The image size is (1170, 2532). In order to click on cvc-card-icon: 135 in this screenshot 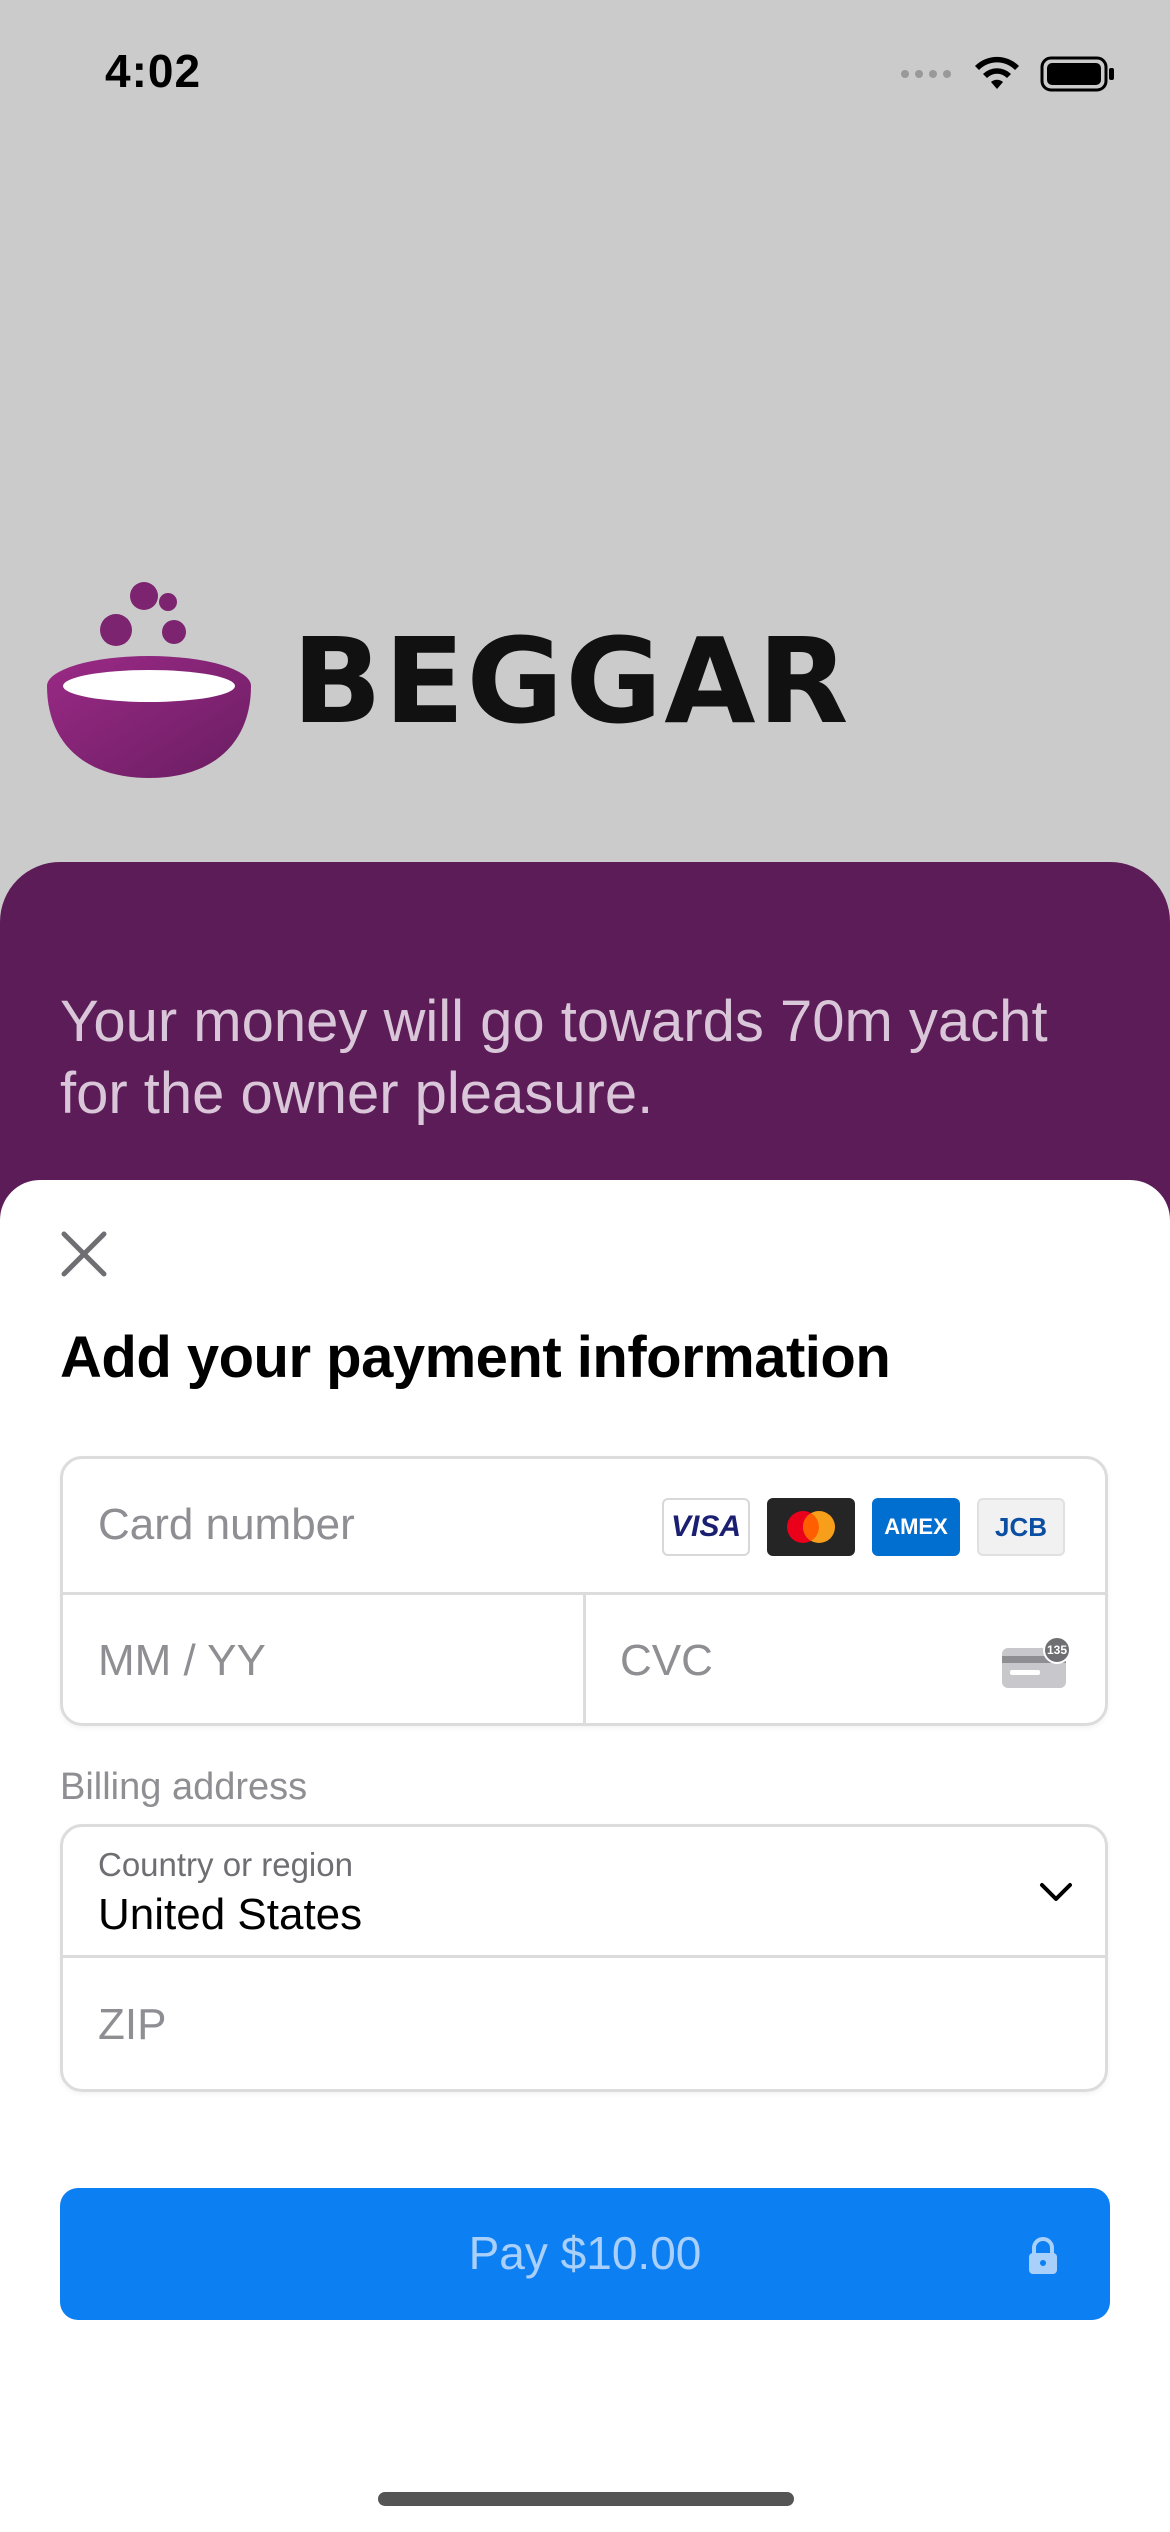, I will do `click(1036, 1662)`.